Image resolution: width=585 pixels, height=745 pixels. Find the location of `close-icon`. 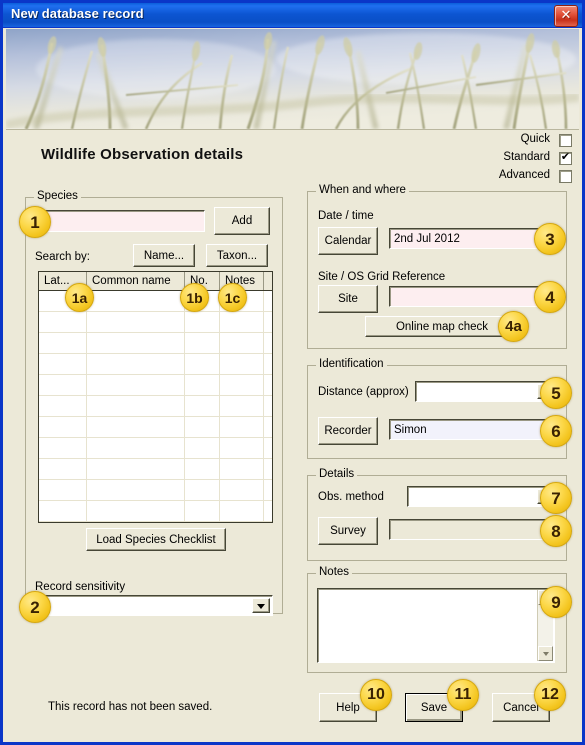

close-icon is located at coordinates (566, 16).